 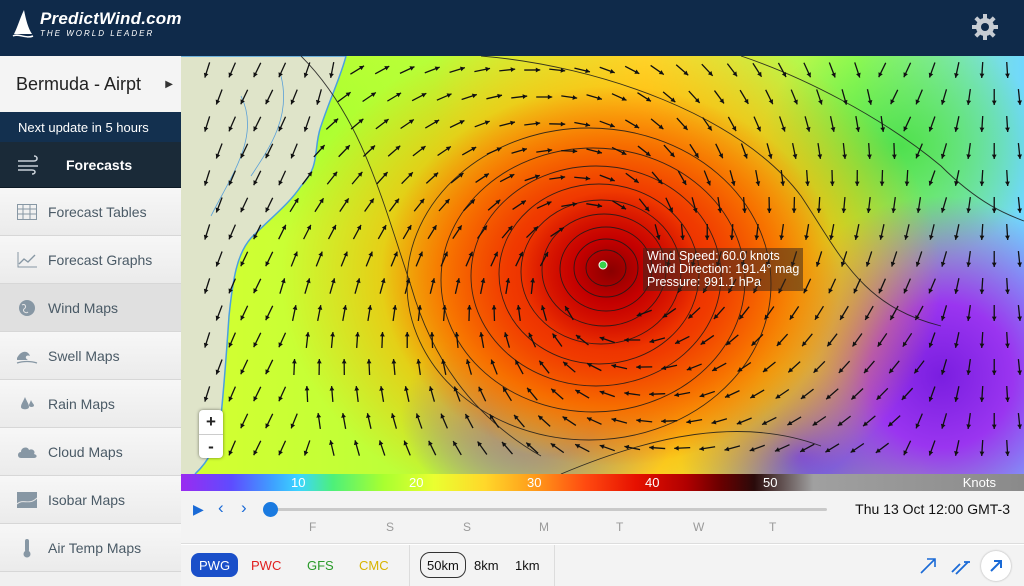 What do you see at coordinates (97, 24) in the screenshot?
I see `predictwind-logo: PredictWind.com THE WORLD LEADER` at bounding box center [97, 24].